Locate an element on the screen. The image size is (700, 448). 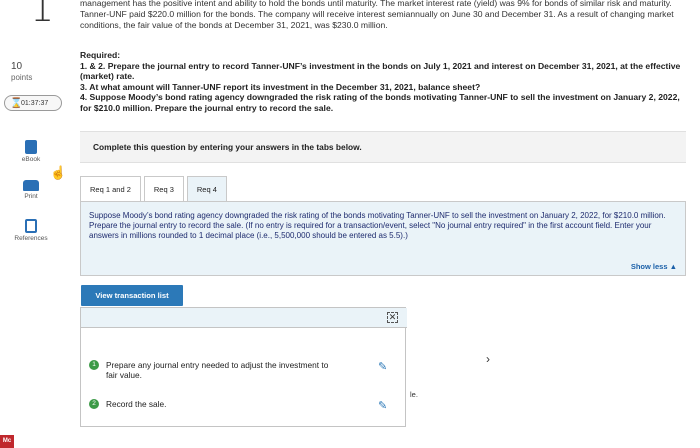
print-icon is located at coordinates (31, 185).